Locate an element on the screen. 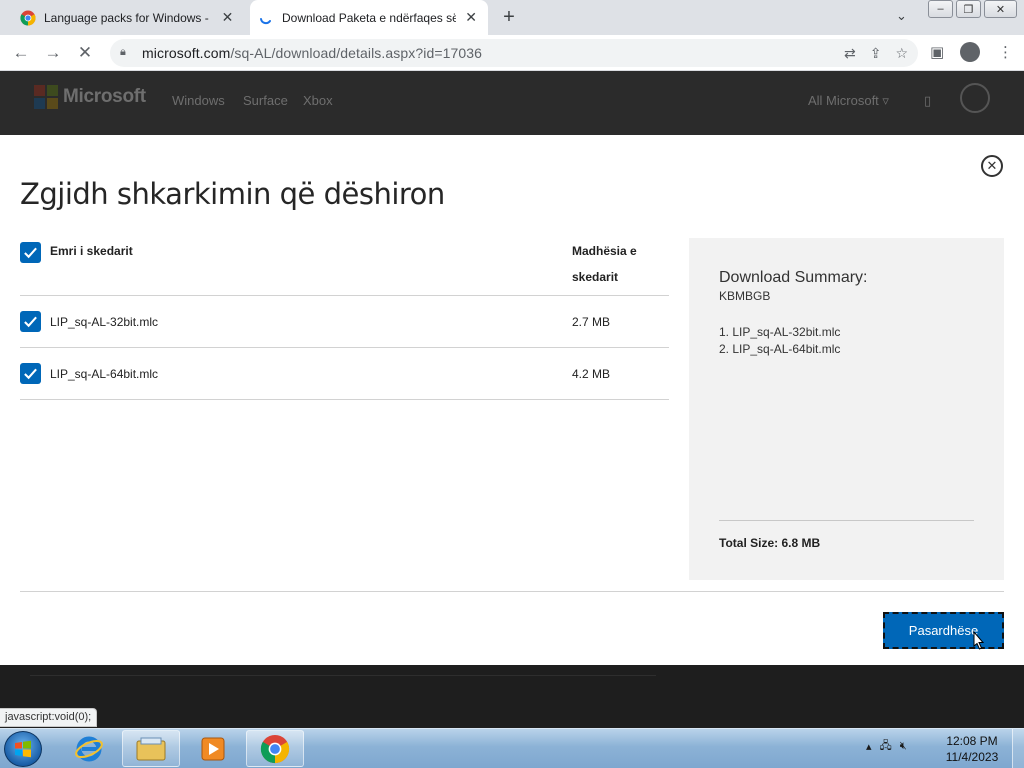 The image size is (1024, 768). show-desktop-button is located at coordinates (1018, 748).